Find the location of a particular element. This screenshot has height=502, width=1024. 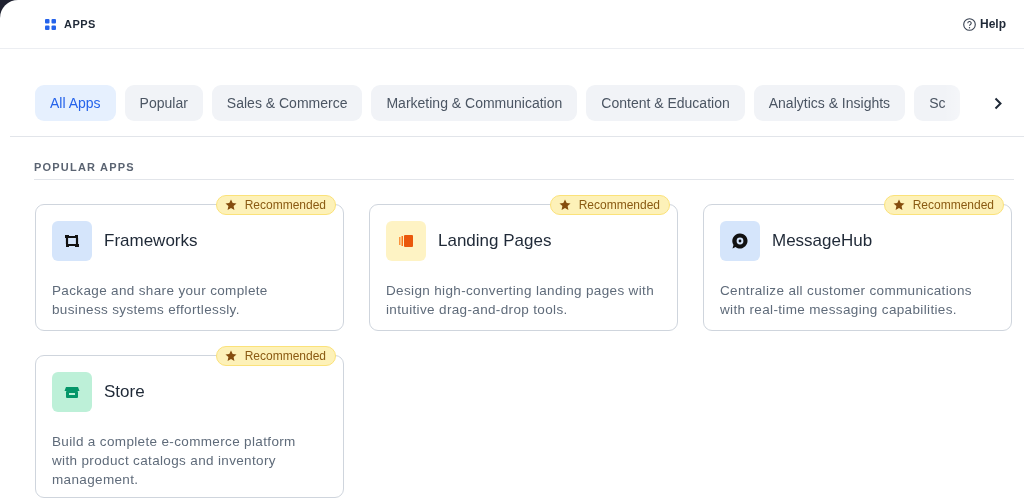

pages-icon is located at coordinates (406, 241).